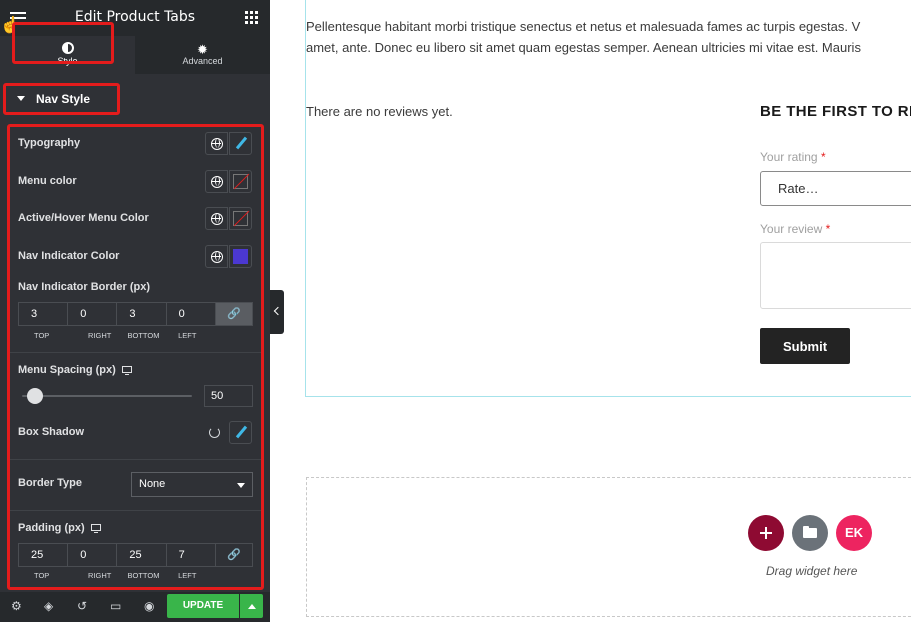 This screenshot has width=911, height=622. What do you see at coordinates (835, 275) in the screenshot?
I see `review-textarea` at bounding box center [835, 275].